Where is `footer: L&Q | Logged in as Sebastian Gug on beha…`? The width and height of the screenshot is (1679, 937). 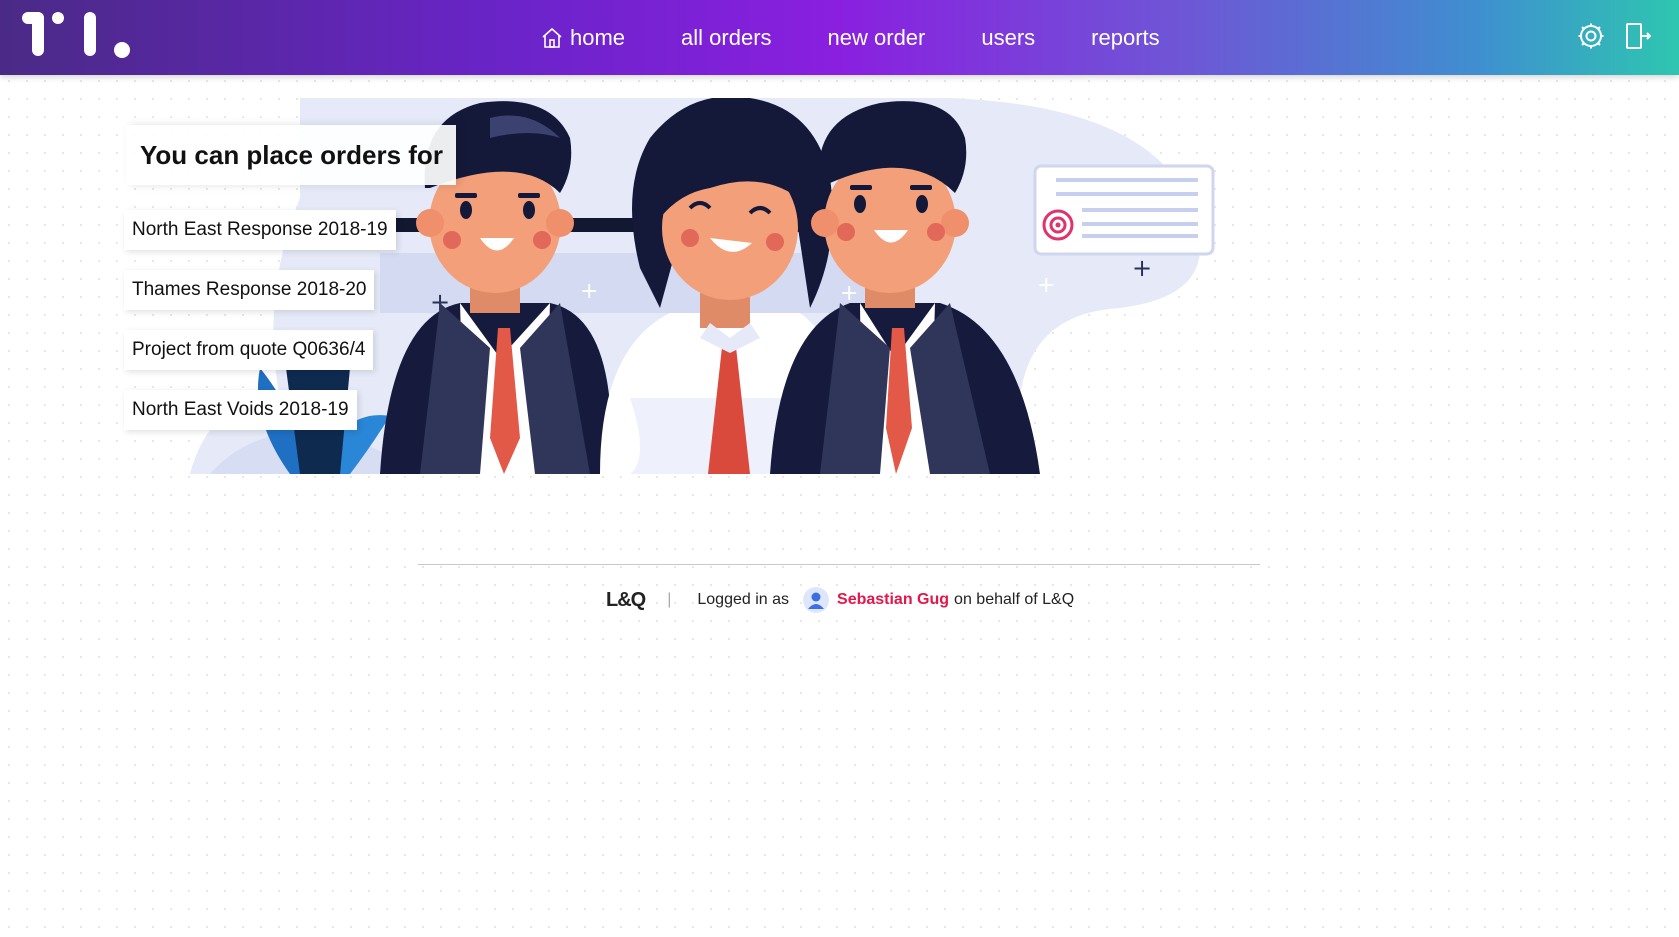 footer: L&Q | Logged in as Sebastian Gug on beha… is located at coordinates (840, 600).